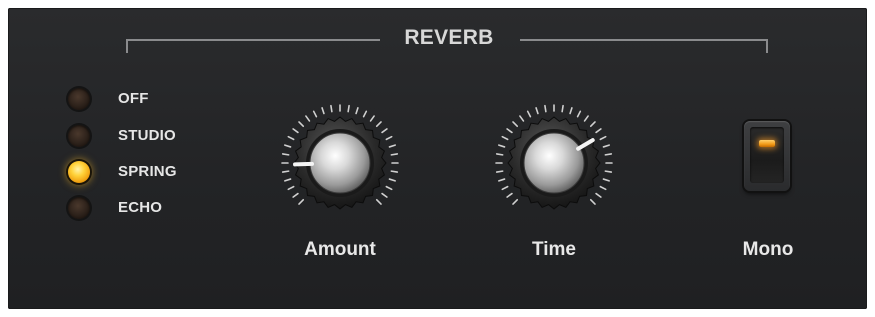 This screenshot has height=317, width=875. I want to click on mono-toggle, so click(767, 156).